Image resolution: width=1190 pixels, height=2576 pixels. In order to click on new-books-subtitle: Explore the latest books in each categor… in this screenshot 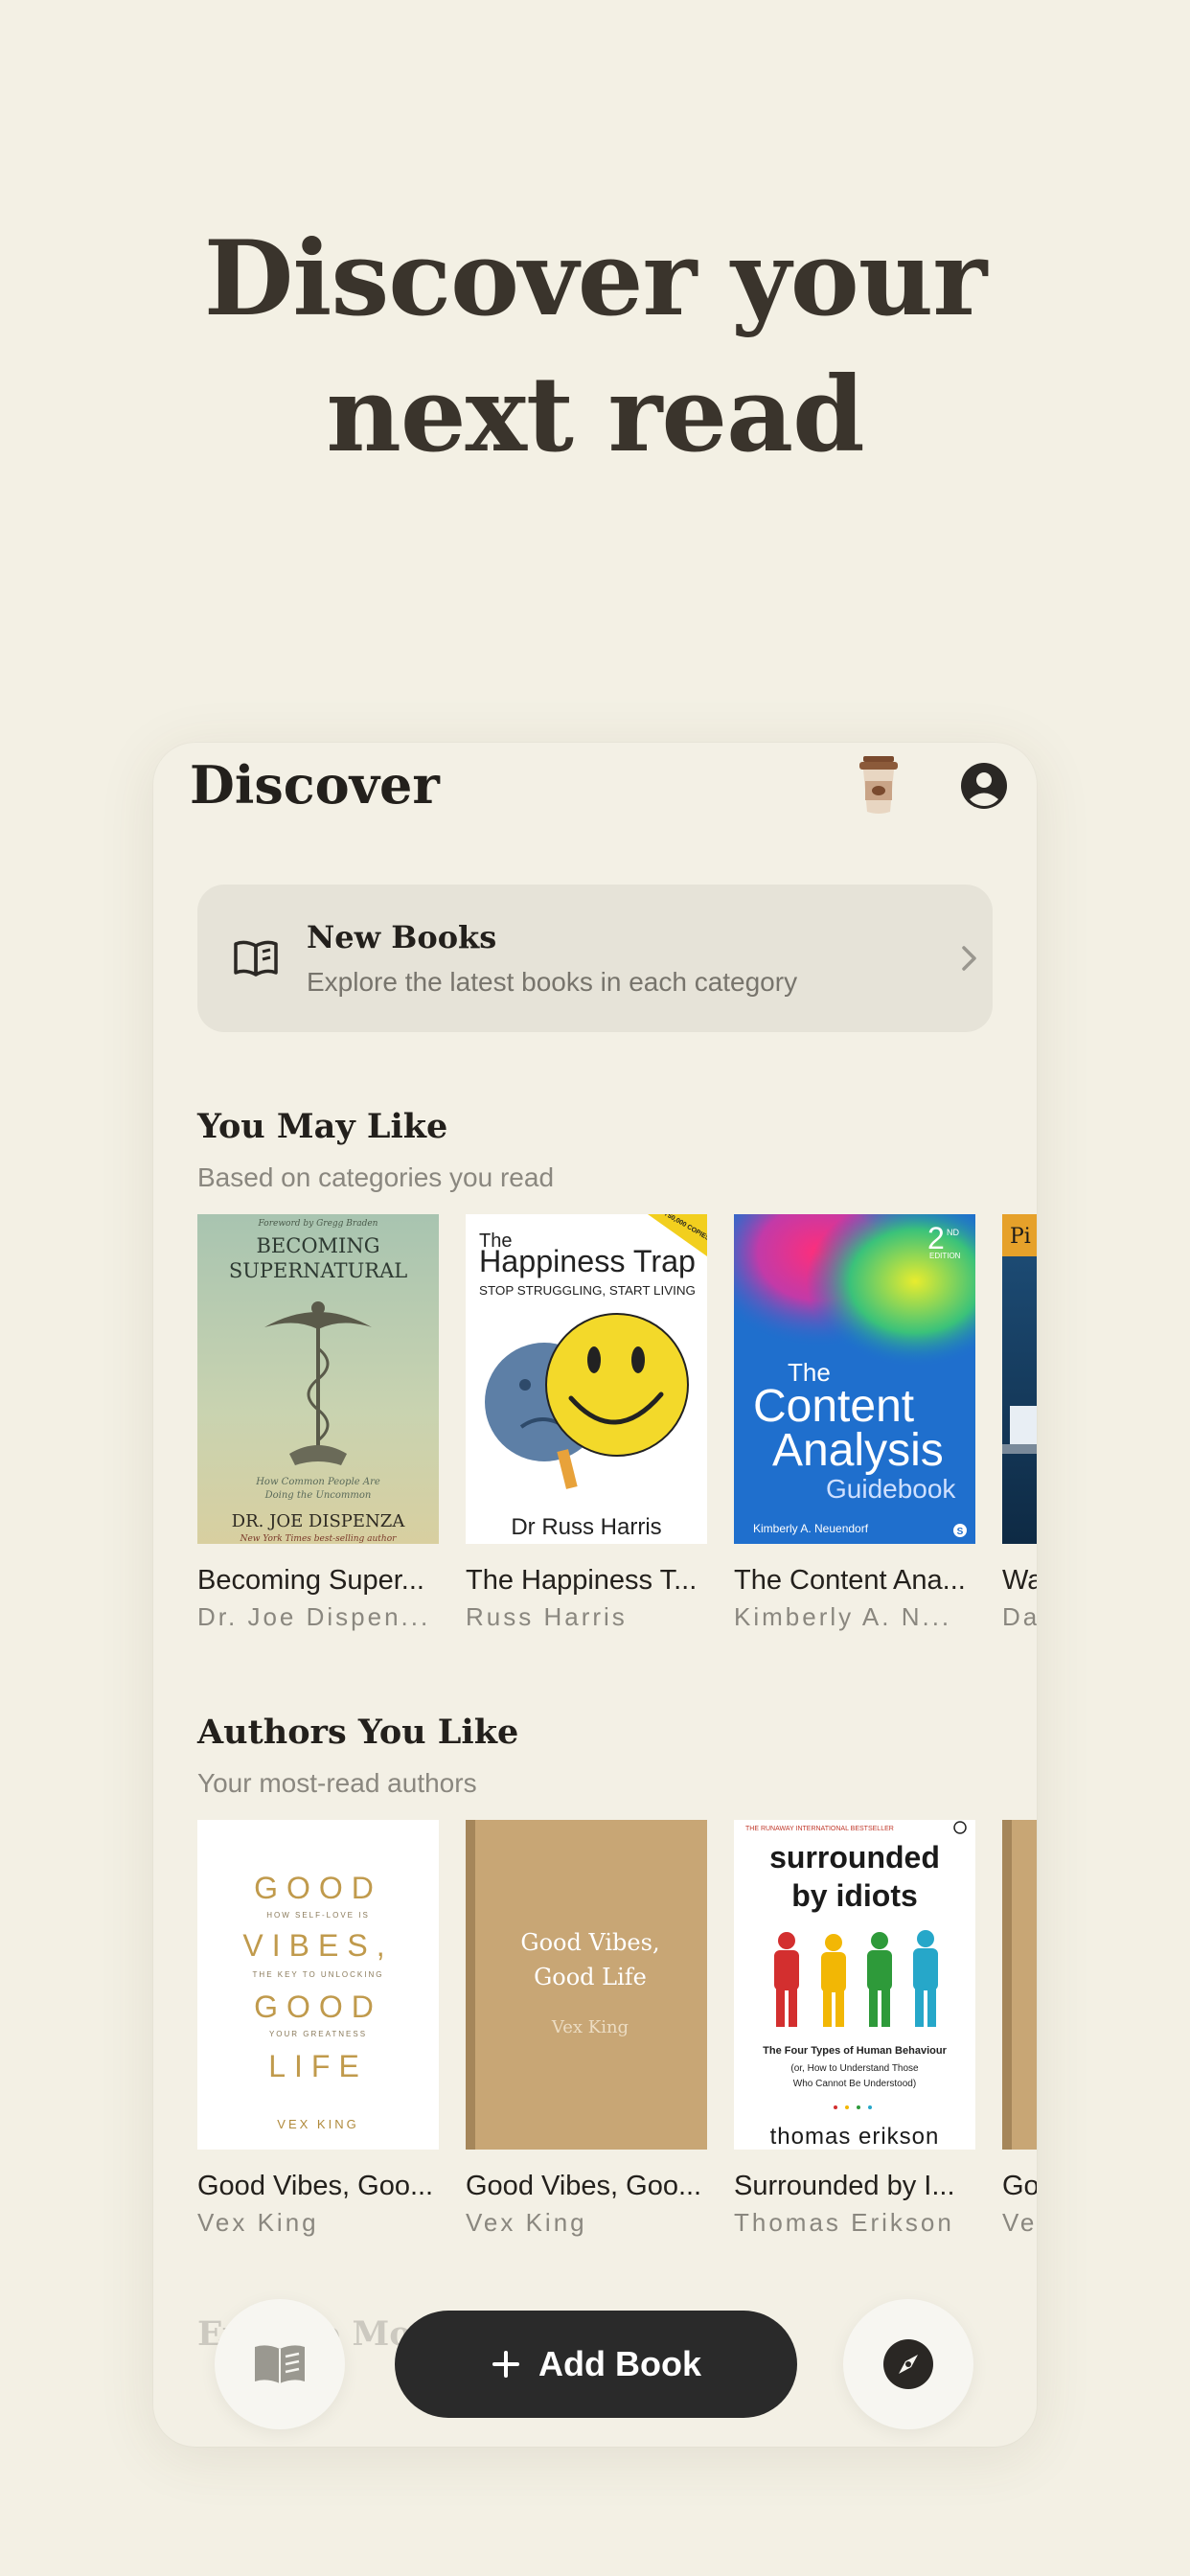, I will do `click(553, 982)`.